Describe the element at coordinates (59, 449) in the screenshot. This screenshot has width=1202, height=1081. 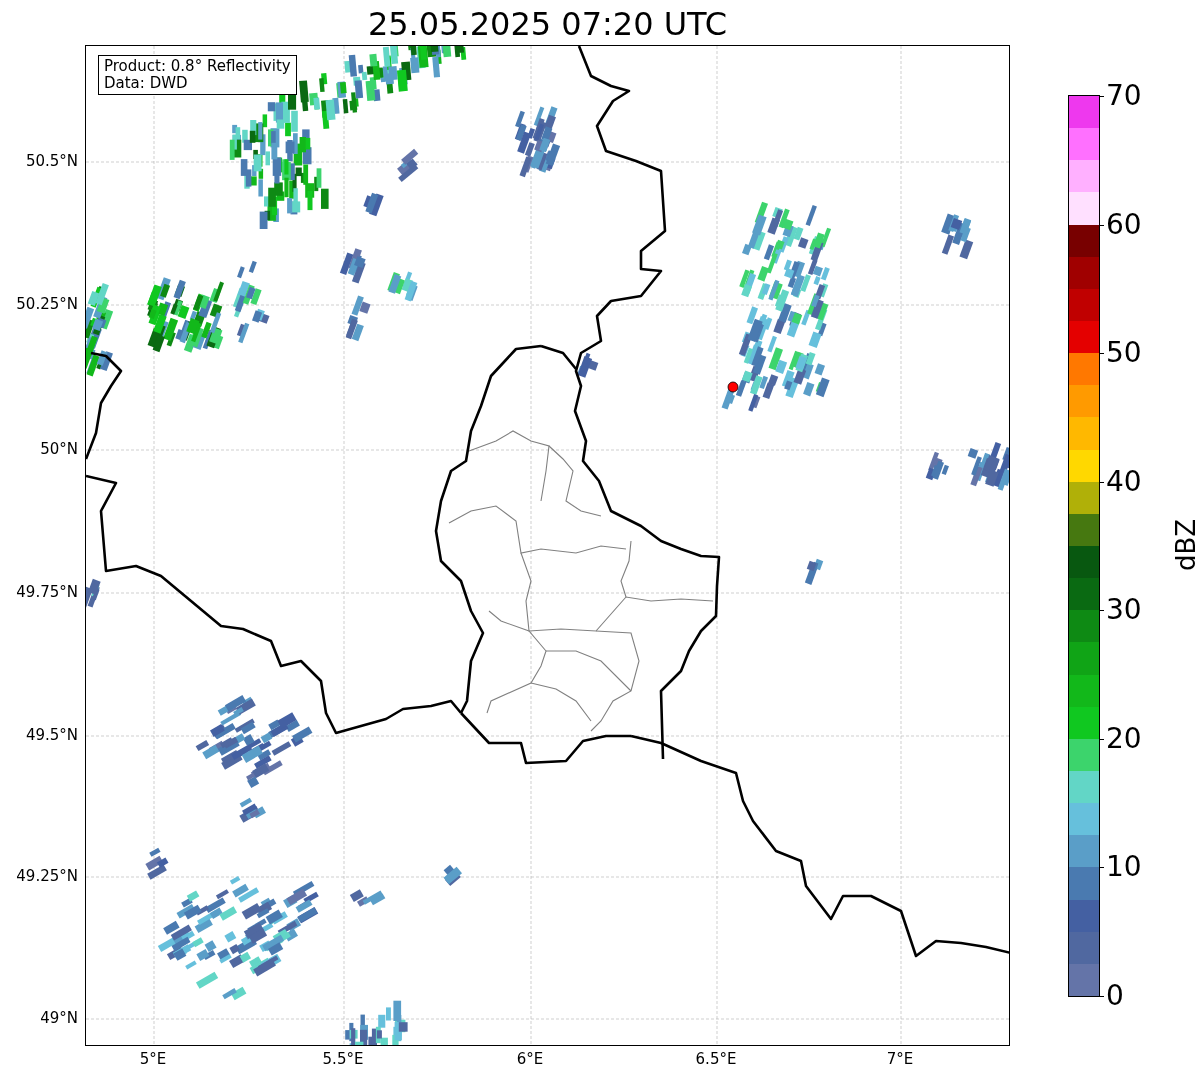
I see `latitude-label: 50°N` at that location.